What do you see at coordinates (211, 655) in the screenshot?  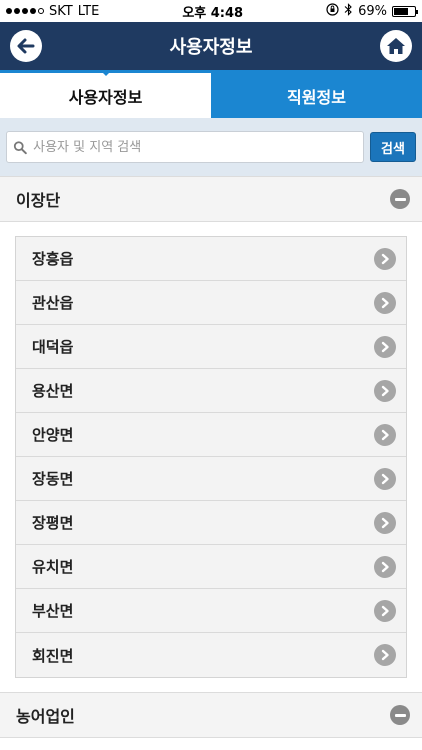 I see `list-item: 회진면` at bounding box center [211, 655].